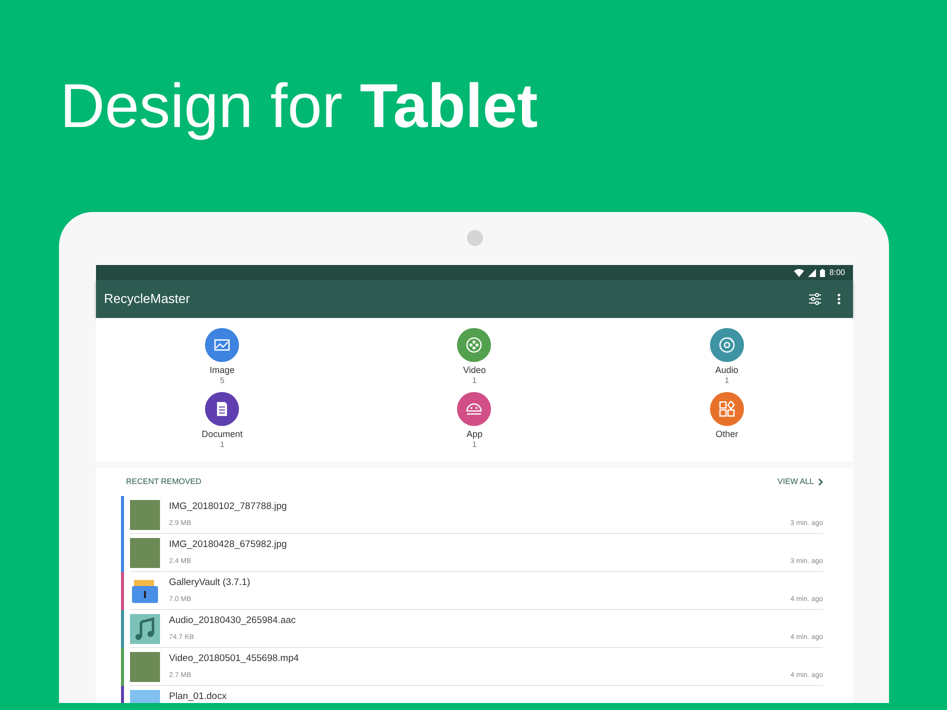 Image resolution: width=947 pixels, height=710 pixels. What do you see at coordinates (837, 272) in the screenshot?
I see `status-time: 8:00` at bounding box center [837, 272].